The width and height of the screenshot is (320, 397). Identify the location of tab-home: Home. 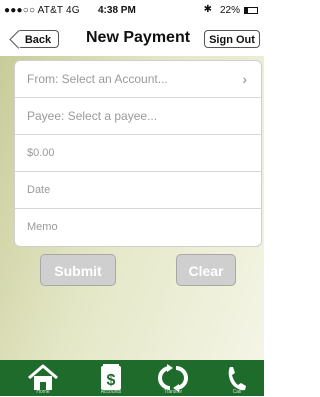
(43, 378).